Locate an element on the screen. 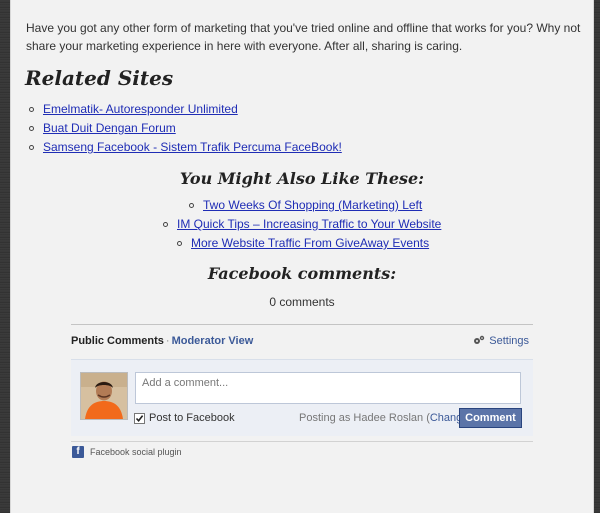 Image resolution: width=600 pixels, height=513 pixels. post-to-facebook-checkbox is located at coordinates (139, 418).